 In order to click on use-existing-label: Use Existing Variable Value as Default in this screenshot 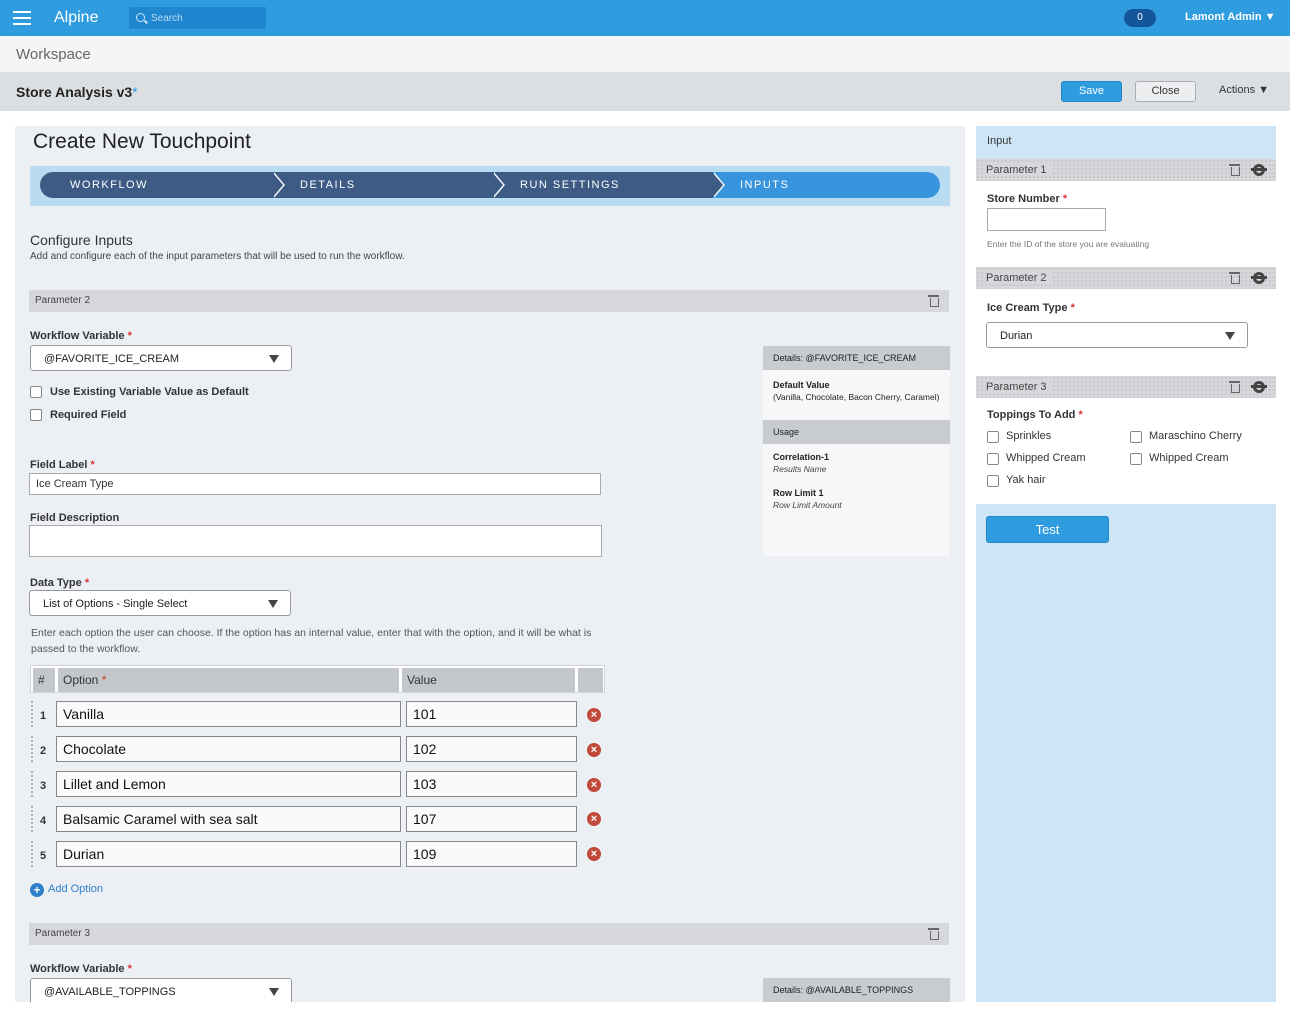, I will do `click(149, 392)`.